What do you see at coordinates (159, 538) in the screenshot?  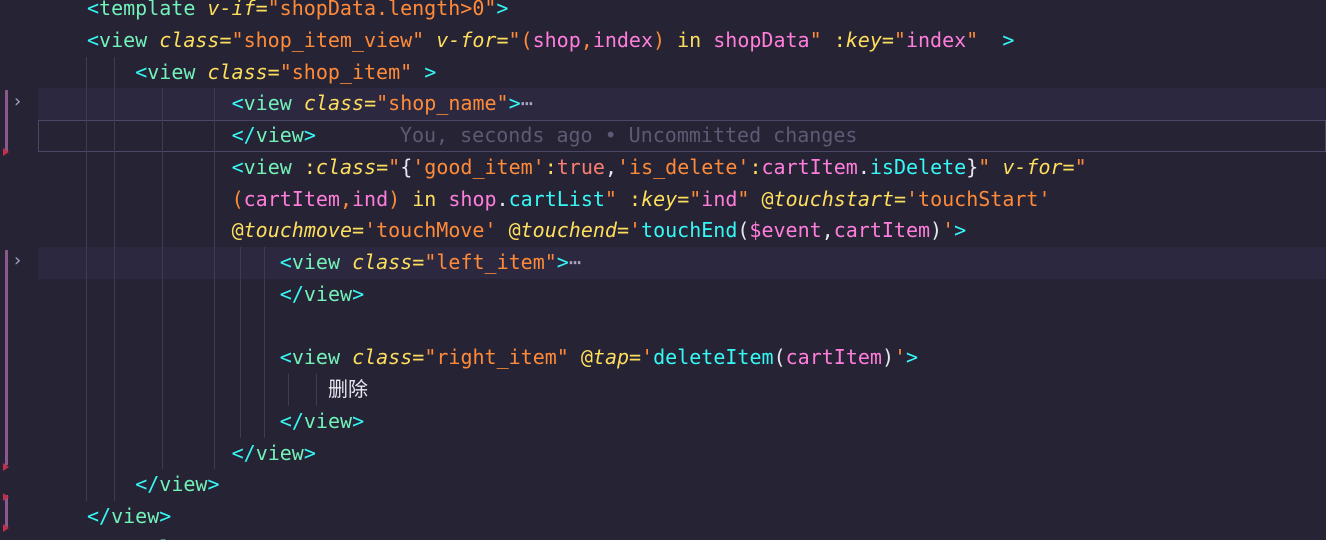 I see `code-token: template` at bounding box center [159, 538].